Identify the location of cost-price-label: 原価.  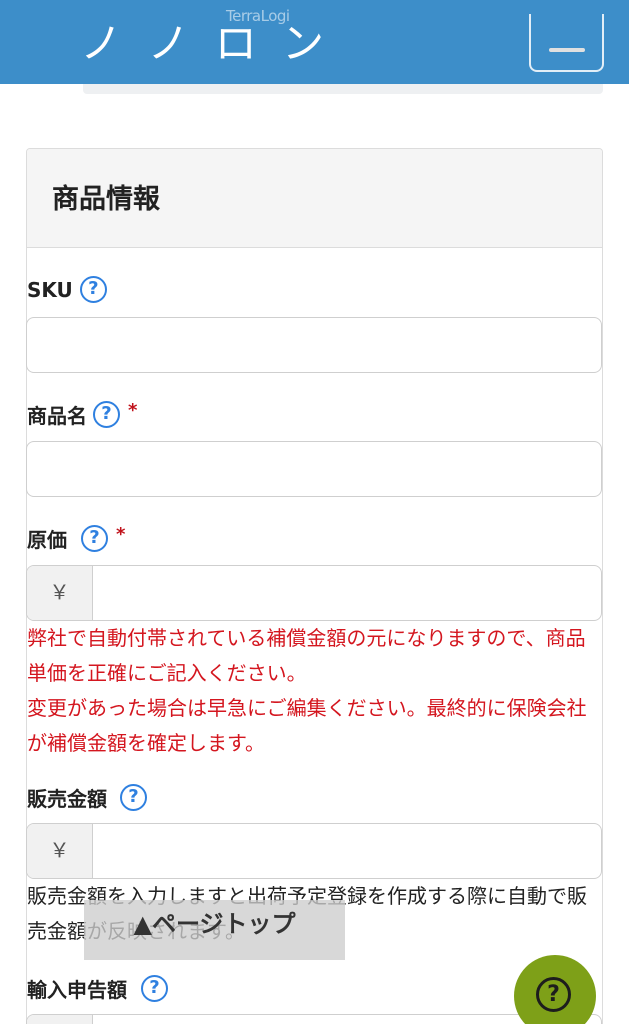
(47, 540).